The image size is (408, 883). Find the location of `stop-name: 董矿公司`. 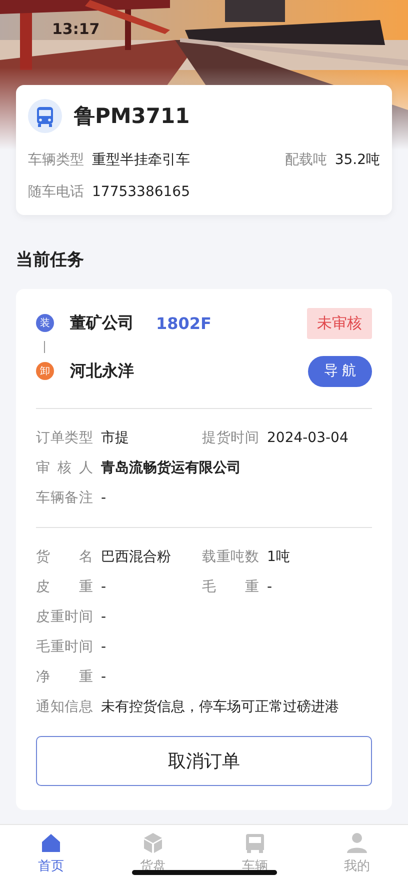

stop-name: 董矿公司 is located at coordinates (102, 323).